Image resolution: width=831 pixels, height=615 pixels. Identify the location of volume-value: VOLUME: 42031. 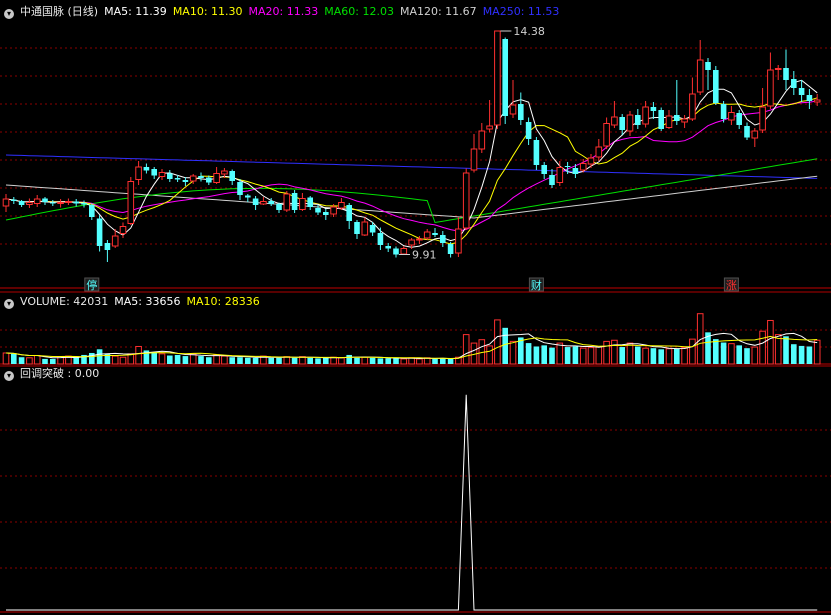
(64, 301).